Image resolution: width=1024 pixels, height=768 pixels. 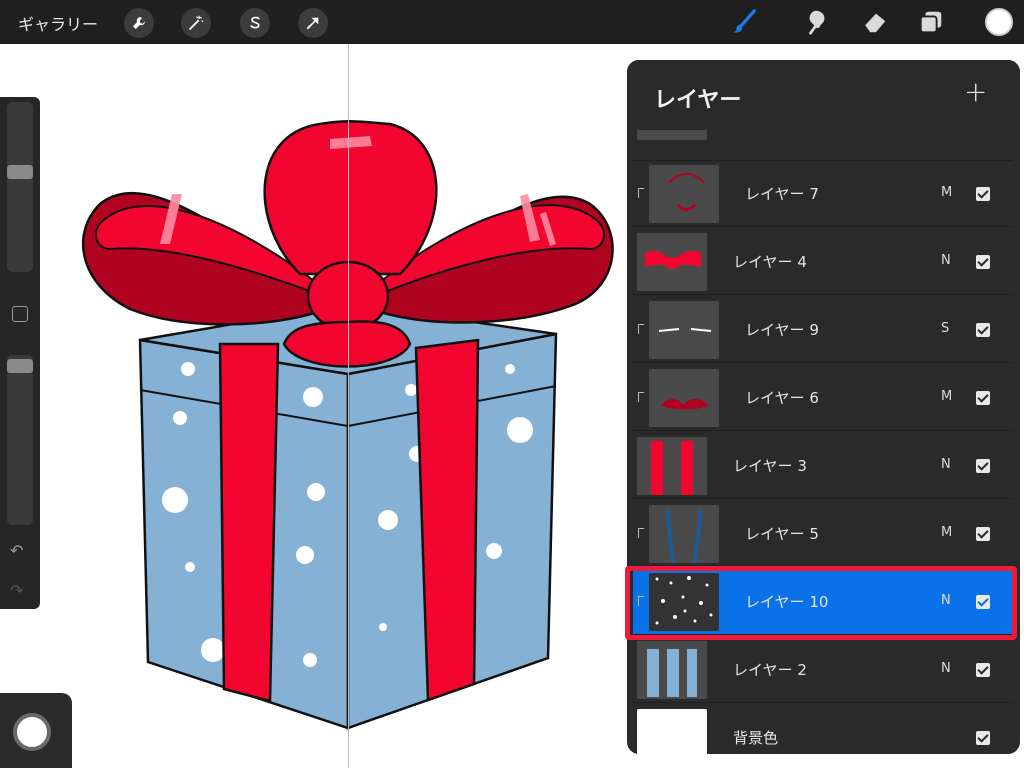 I want to click on wrench-icon, so click(x=139, y=23).